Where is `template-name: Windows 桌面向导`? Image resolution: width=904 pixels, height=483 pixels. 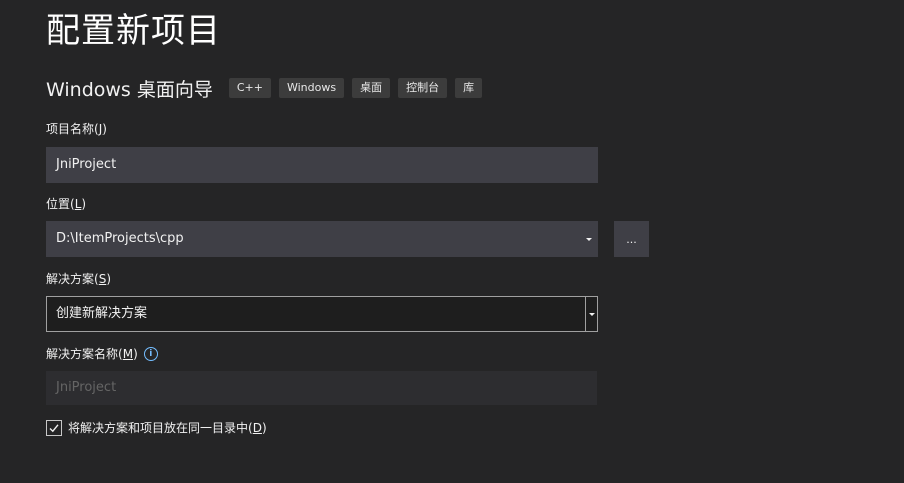 template-name: Windows 桌面向导 is located at coordinates (129, 89).